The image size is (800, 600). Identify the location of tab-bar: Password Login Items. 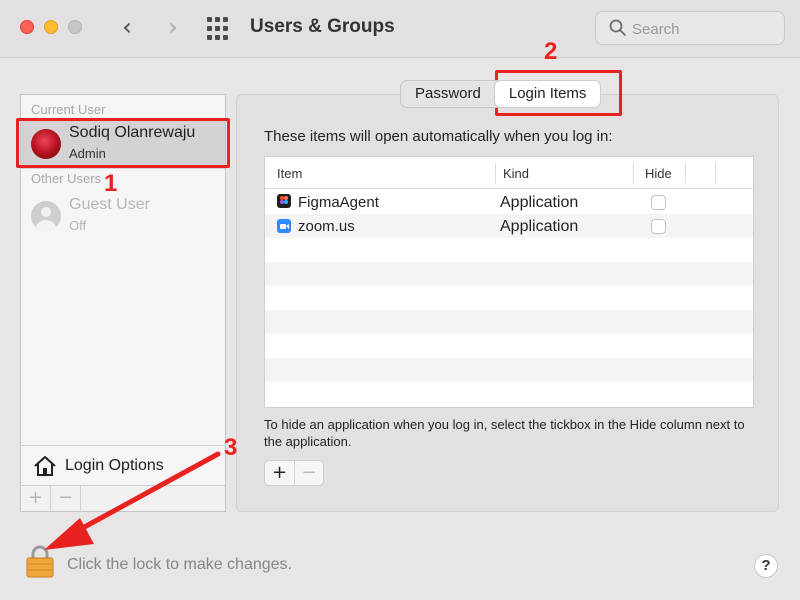
(501, 94).